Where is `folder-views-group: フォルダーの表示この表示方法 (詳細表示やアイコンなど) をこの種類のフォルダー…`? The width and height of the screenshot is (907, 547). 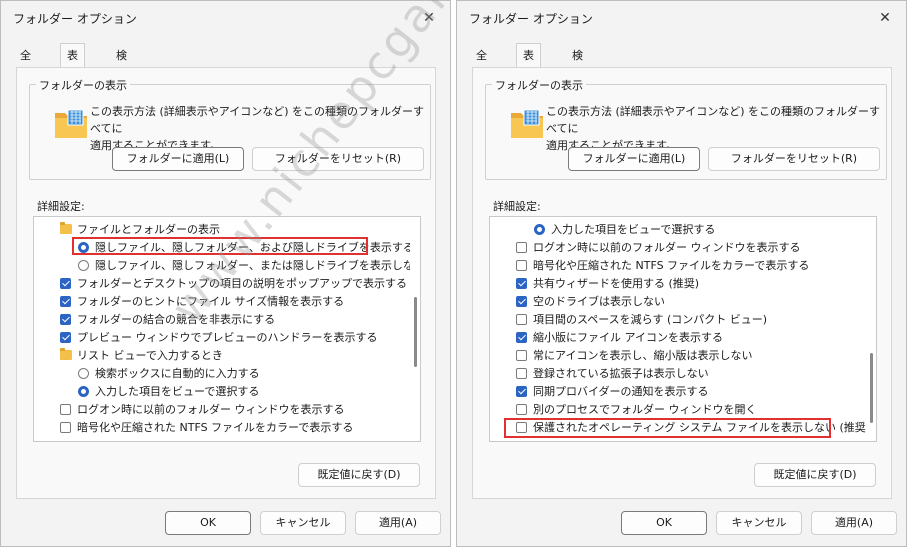
folder-views-group: フォルダーの表示この表示方法 (詳細表示やアイコンなど) をこの種類のフォルダー… is located at coordinates (686, 128).